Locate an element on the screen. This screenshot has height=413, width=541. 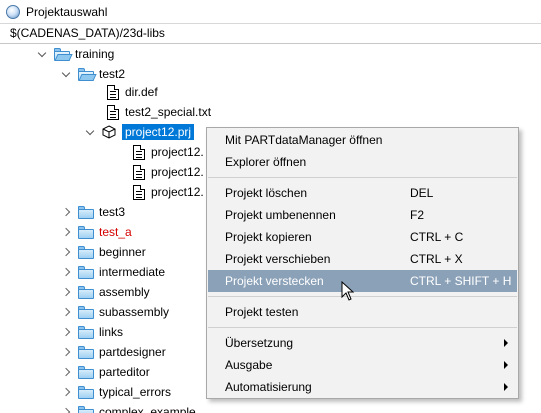
menu-item-label: Projekt verschieben is located at coordinates (278, 259).